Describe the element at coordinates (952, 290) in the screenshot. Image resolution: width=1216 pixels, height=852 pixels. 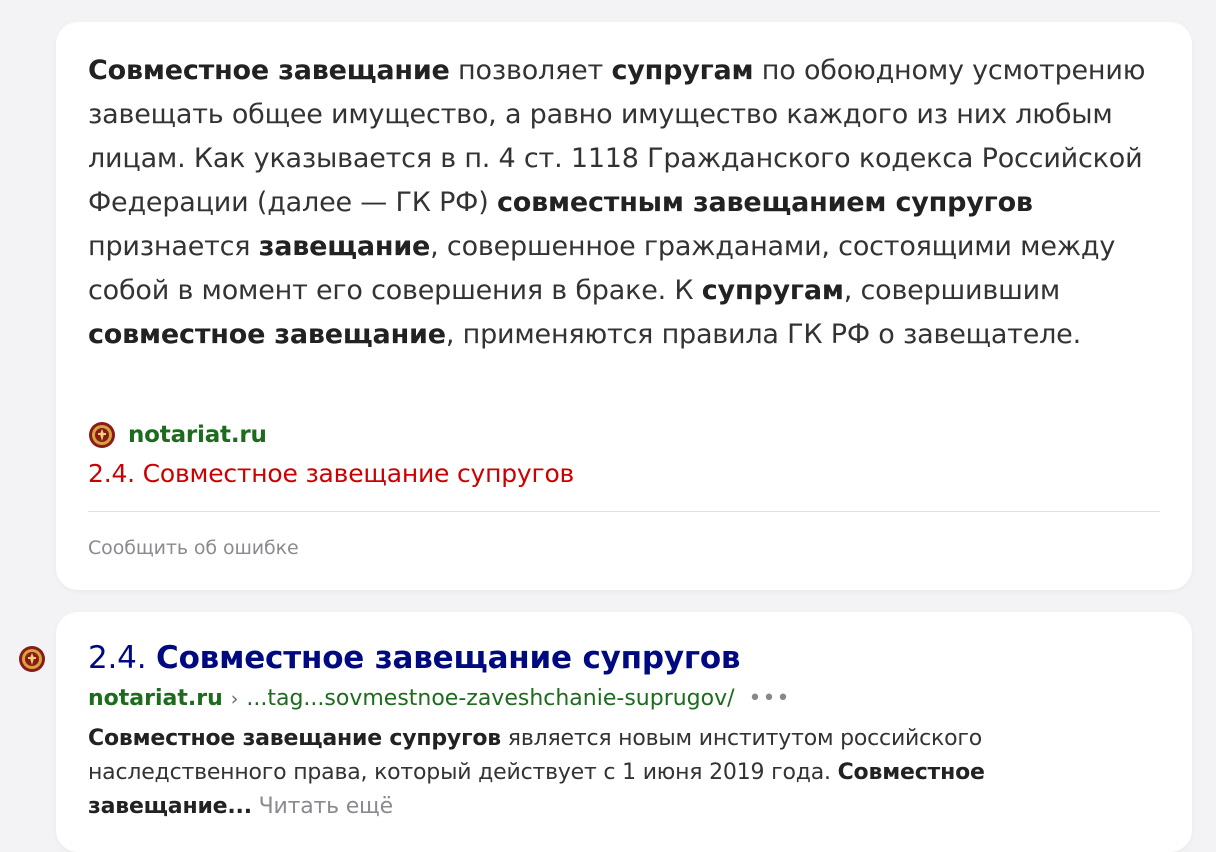
I see `answer-segment: , совершившим` at that location.